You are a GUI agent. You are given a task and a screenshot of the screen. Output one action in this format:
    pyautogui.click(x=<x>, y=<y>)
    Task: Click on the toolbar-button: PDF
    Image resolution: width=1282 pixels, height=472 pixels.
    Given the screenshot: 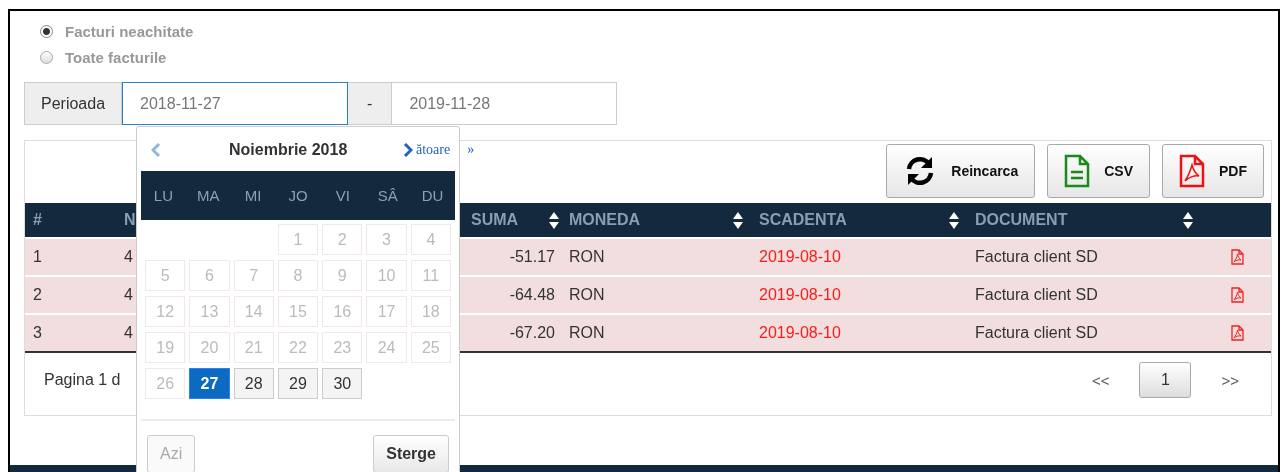 What is the action you would take?
    pyautogui.click(x=1213, y=171)
    